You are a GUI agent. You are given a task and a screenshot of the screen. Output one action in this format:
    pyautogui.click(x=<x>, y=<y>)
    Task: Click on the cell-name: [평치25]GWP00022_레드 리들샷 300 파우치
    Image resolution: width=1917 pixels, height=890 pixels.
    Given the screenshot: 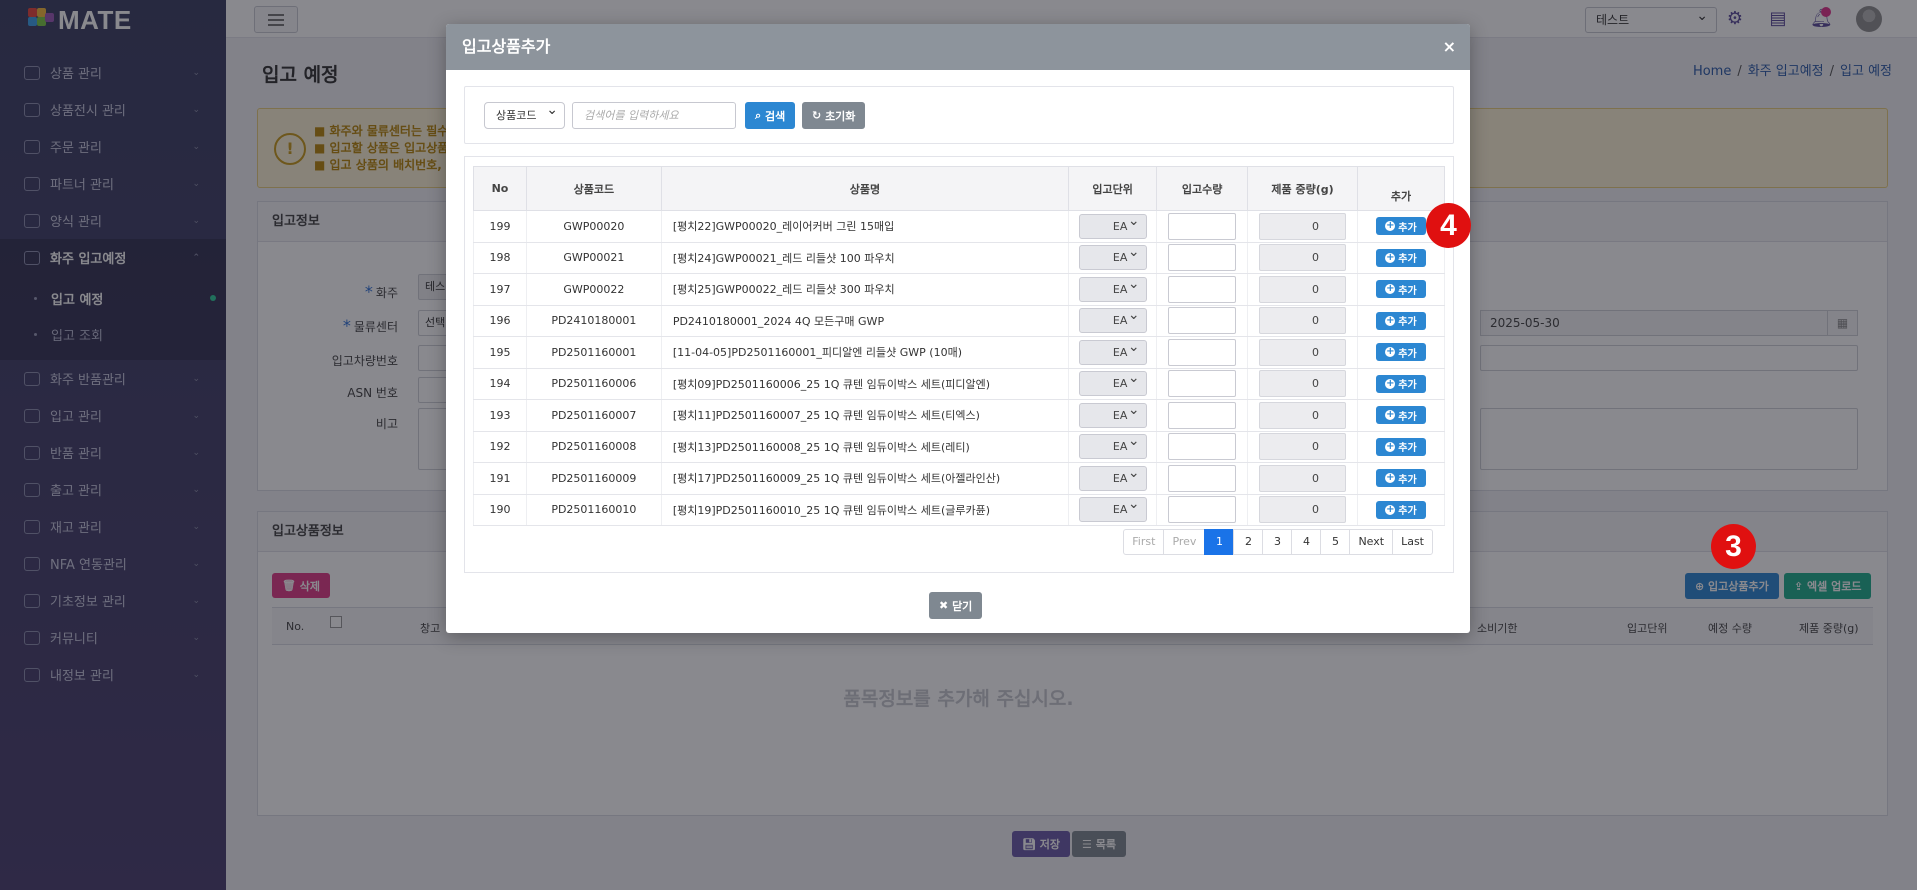 What is the action you would take?
    pyautogui.click(x=865, y=289)
    